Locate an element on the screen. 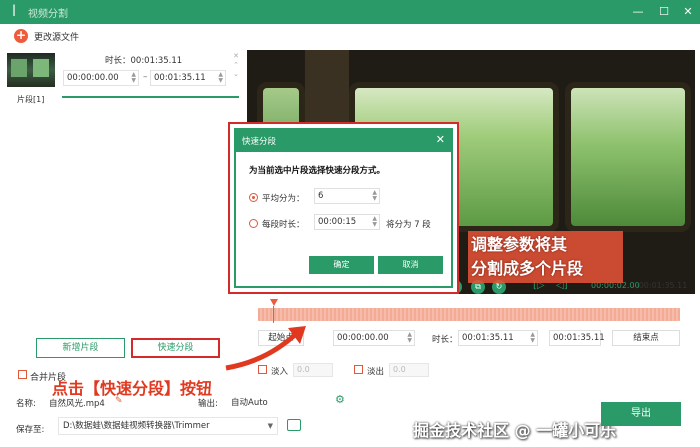 The image size is (700, 447). clip-side-icons: ✕ ⌃ ⌄ is located at coordinates (236, 65).